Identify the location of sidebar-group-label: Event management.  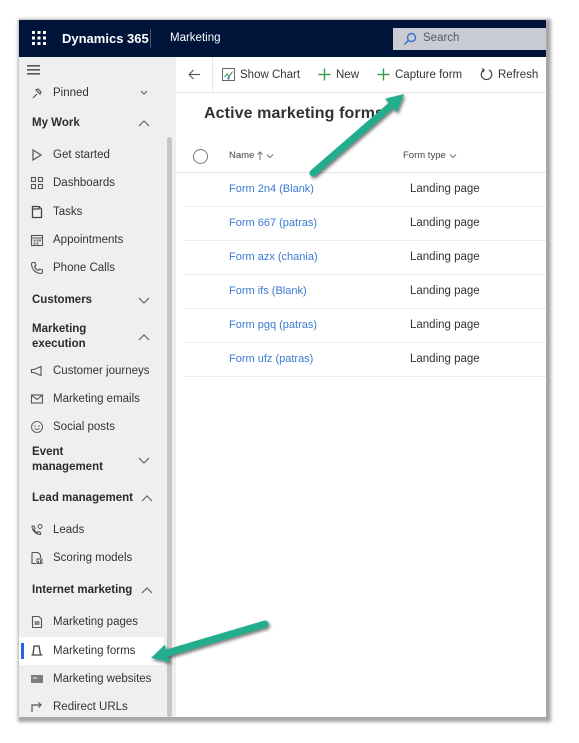
(67, 459).